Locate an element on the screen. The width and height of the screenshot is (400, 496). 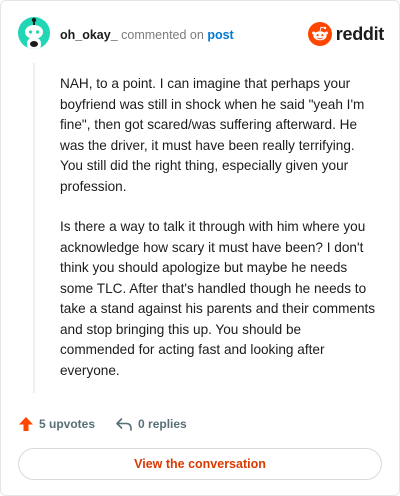
comment-meta: oh_okay_ commented on post is located at coordinates (147, 35).